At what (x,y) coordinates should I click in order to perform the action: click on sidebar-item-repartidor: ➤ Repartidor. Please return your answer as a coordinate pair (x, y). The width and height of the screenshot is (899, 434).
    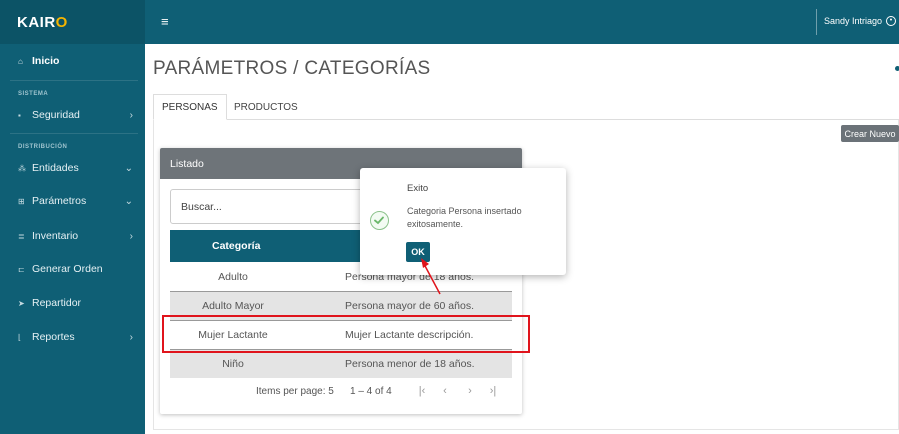
    Looking at the image, I should click on (72, 303).